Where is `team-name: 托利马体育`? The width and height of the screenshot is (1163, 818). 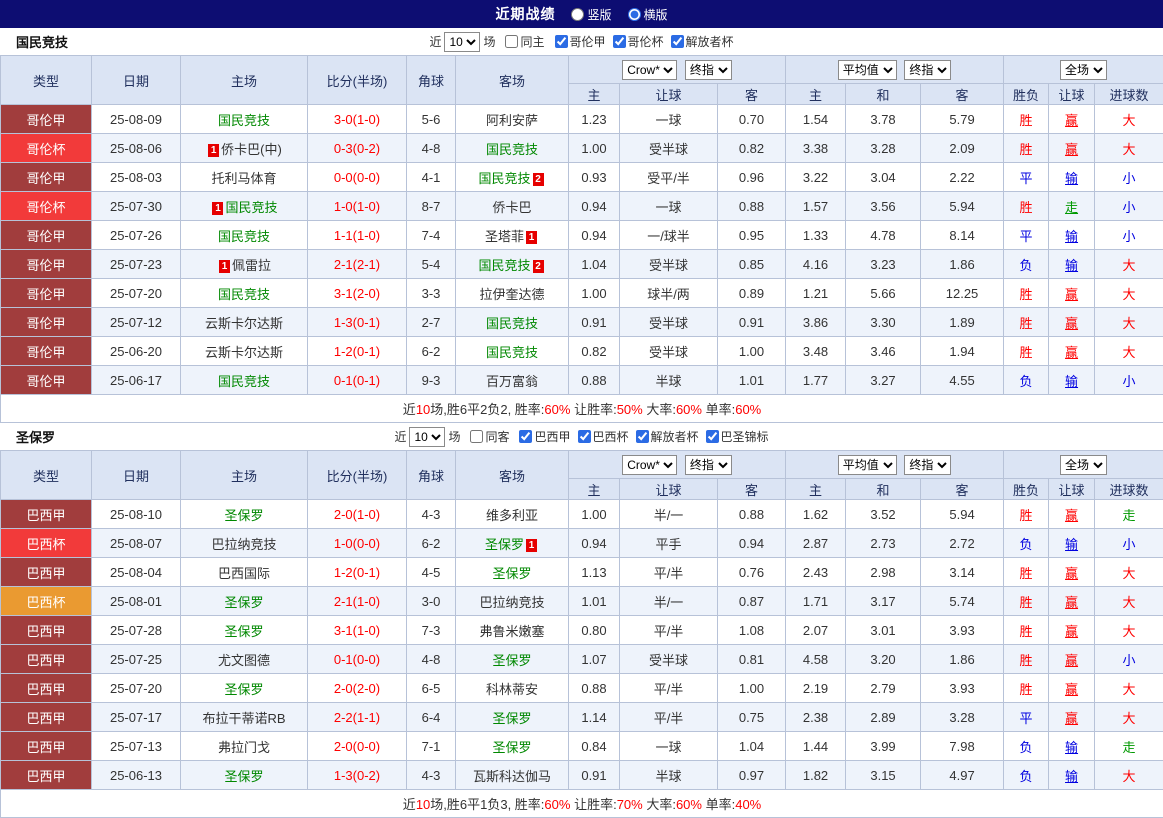 team-name: 托利马体育 is located at coordinates (243, 178).